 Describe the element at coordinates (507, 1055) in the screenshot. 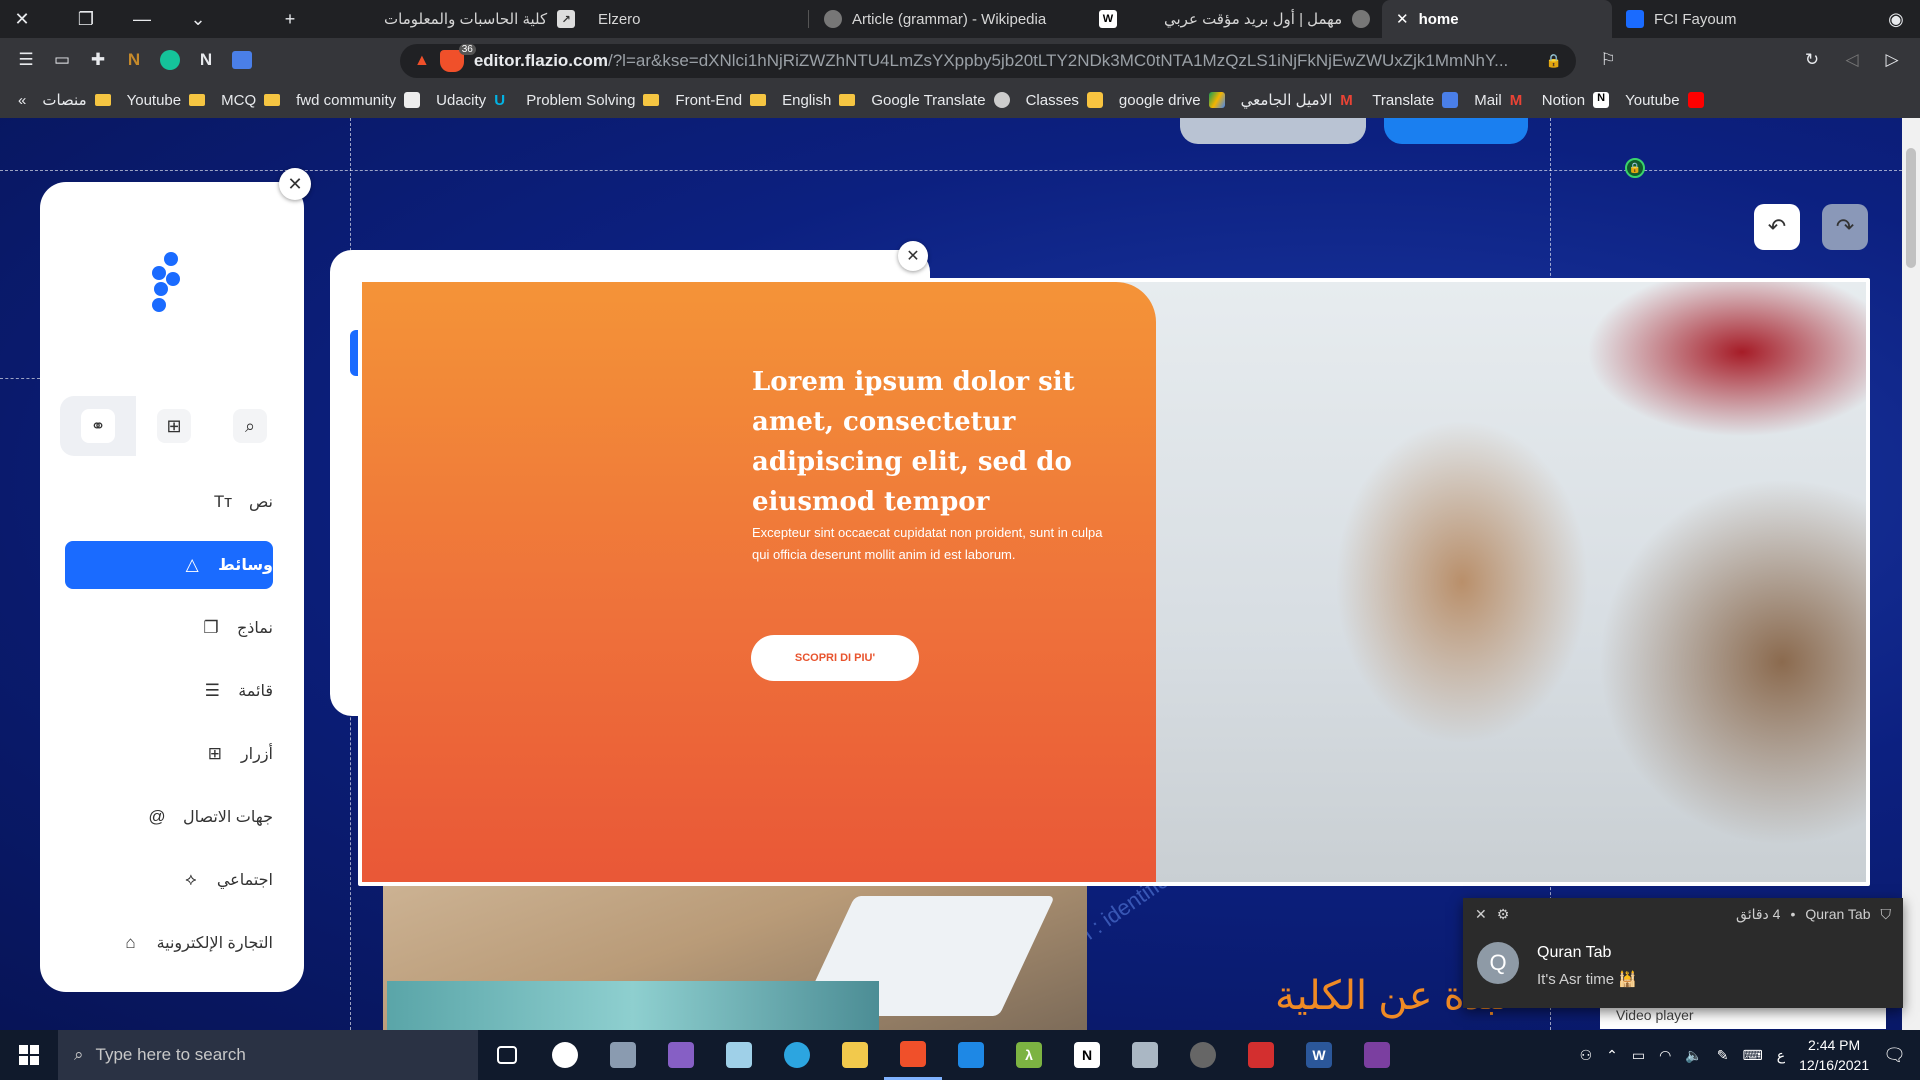

I see `task-view-icon` at that location.